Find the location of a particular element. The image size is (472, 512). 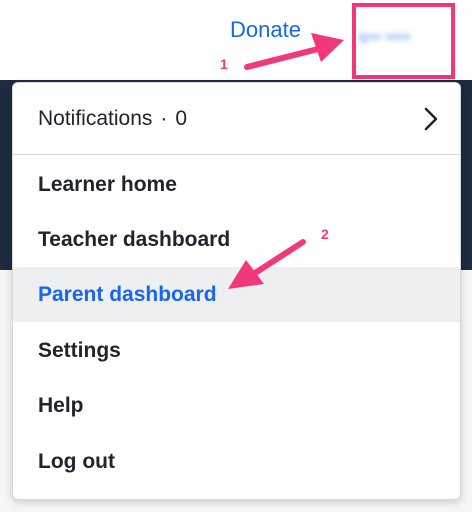

donate-link: Donate is located at coordinates (265, 30).